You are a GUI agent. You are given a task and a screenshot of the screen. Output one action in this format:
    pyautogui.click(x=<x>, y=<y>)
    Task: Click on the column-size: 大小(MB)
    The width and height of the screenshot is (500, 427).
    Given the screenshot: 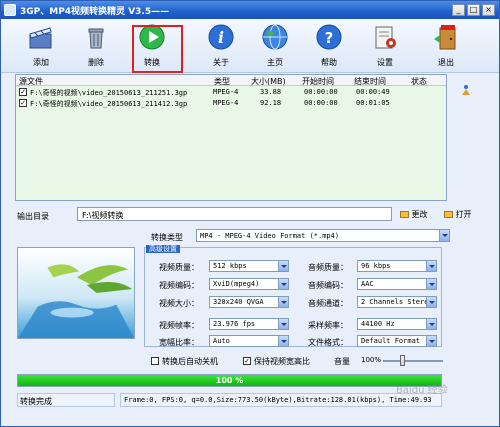 What is the action you would take?
    pyautogui.click(x=268, y=81)
    